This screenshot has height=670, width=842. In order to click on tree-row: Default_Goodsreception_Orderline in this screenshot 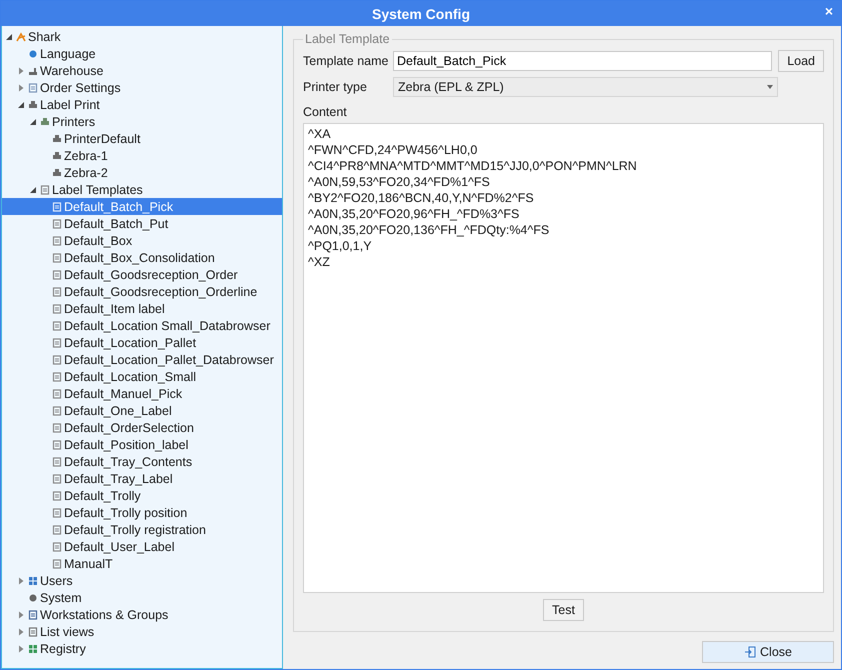, I will do `click(142, 291)`.